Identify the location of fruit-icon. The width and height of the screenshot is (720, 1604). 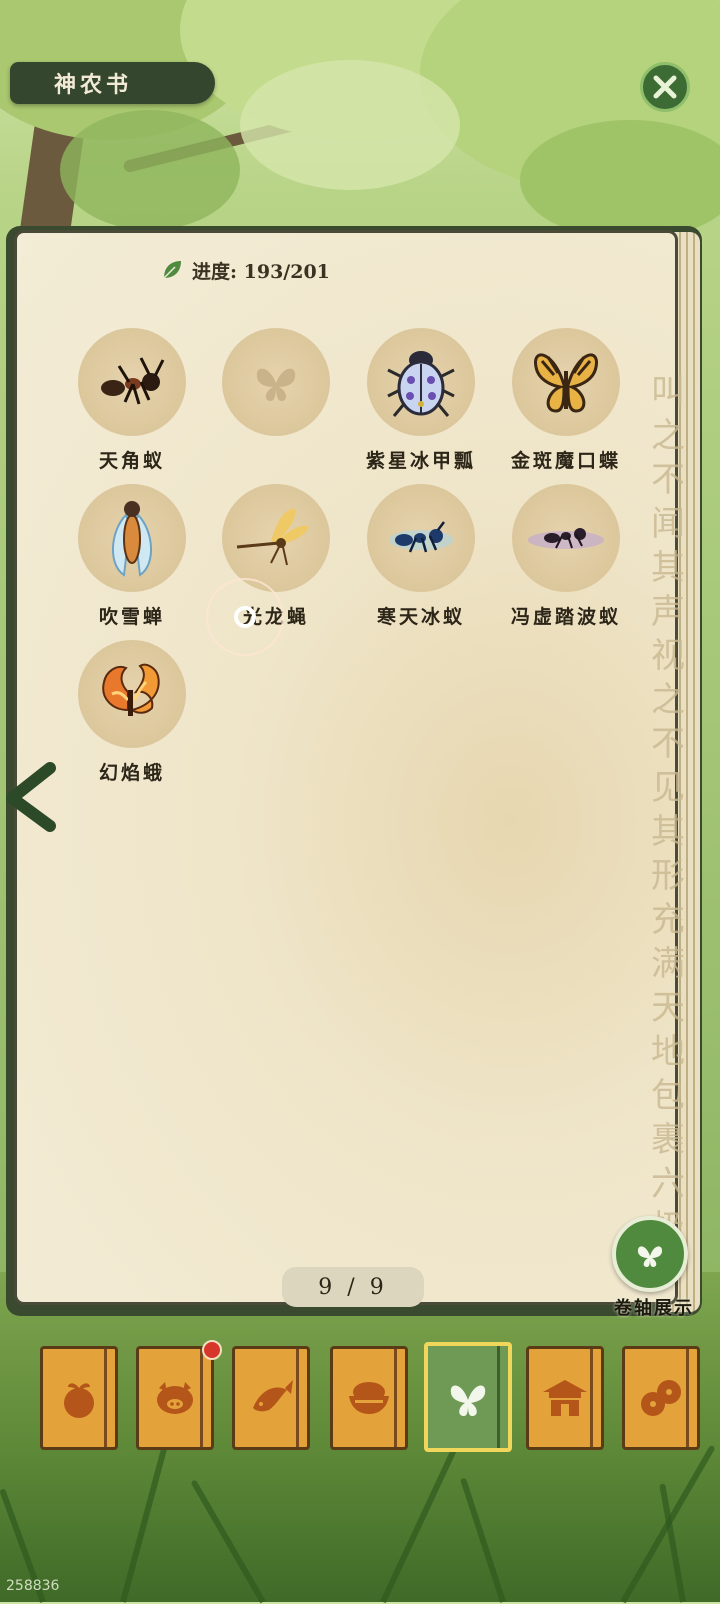
(79, 1400).